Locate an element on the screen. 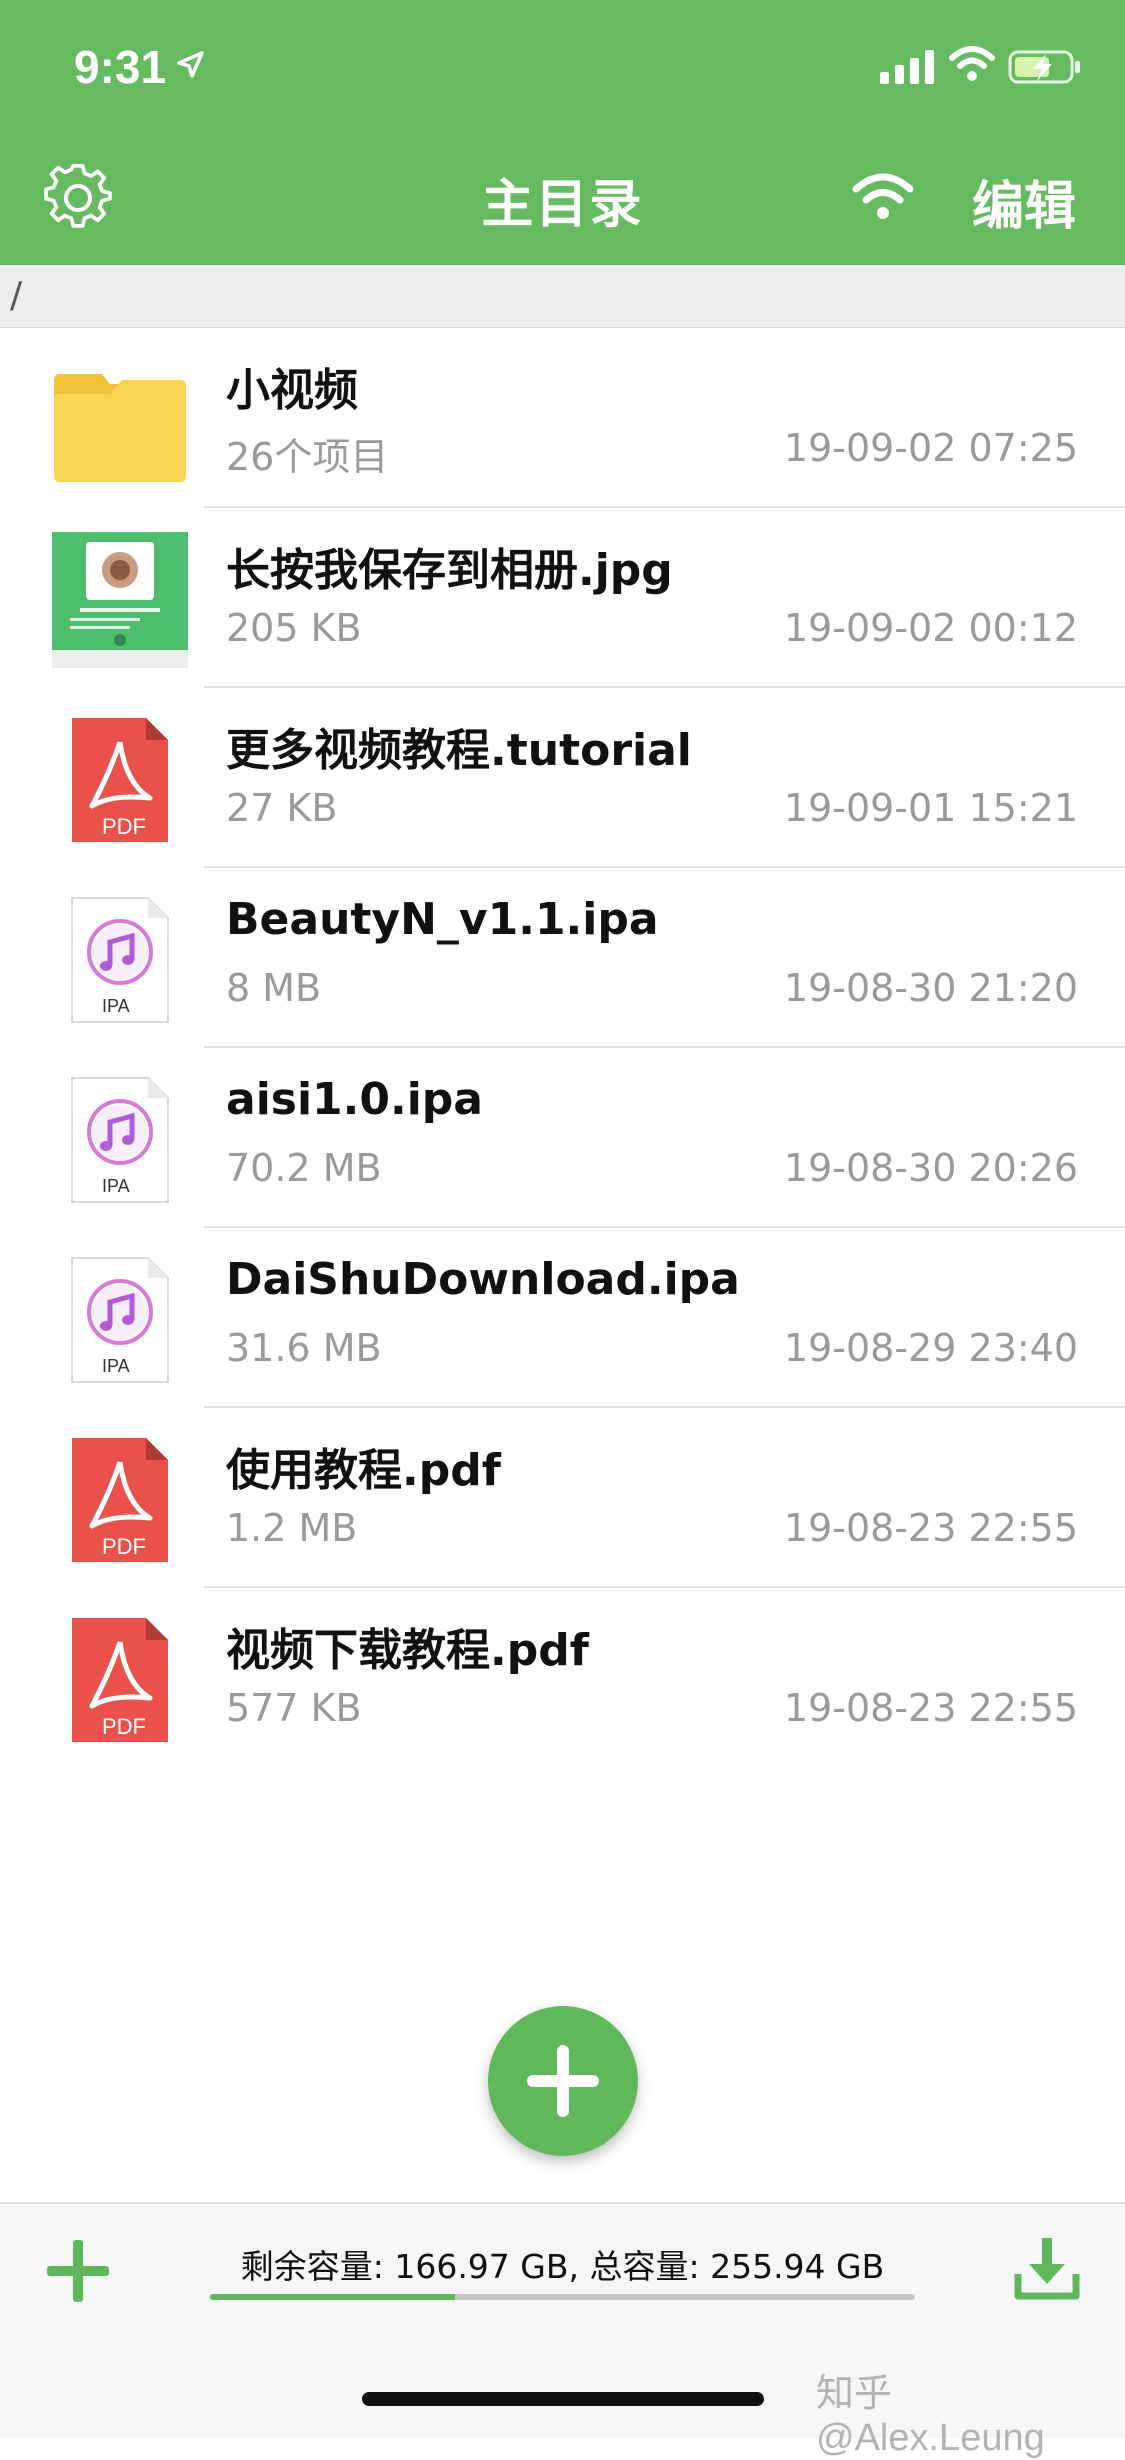 The image size is (1125, 2460). add-button is located at coordinates (78, 2271).